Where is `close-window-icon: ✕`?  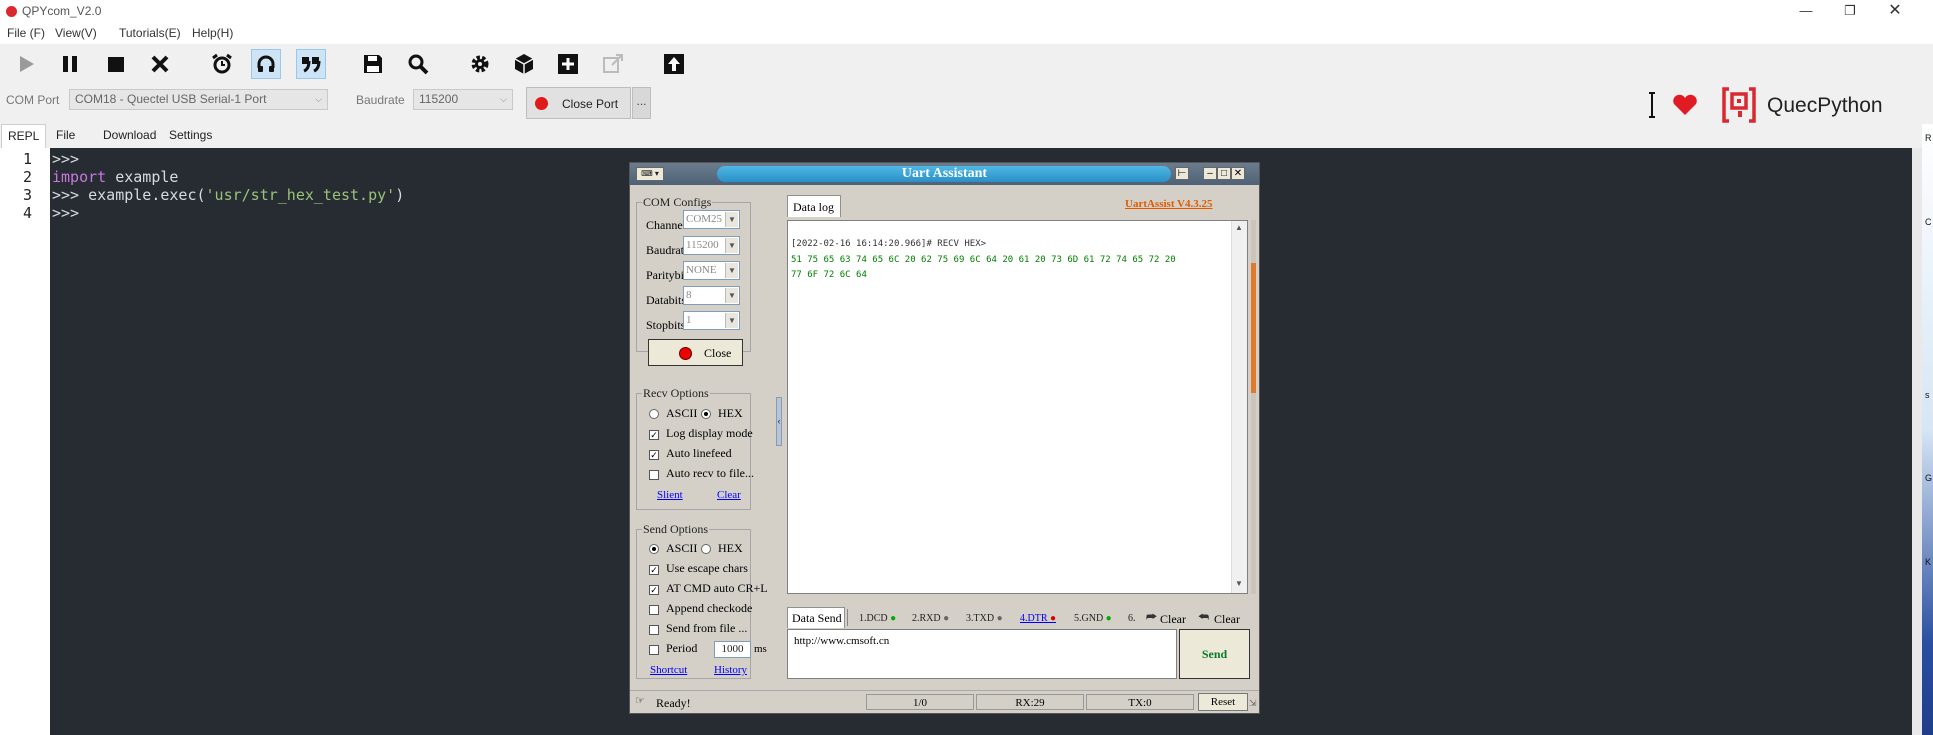 close-window-icon: ✕ is located at coordinates (1895, 12).